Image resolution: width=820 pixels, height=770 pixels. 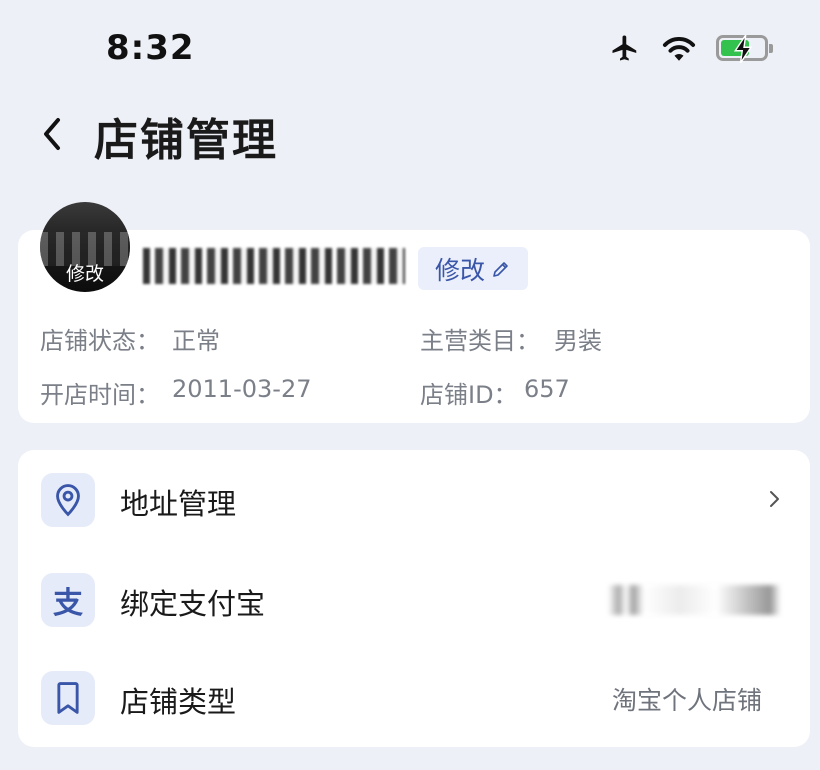 I want to click on nav-bar: 店铺管理, so click(x=410, y=135).